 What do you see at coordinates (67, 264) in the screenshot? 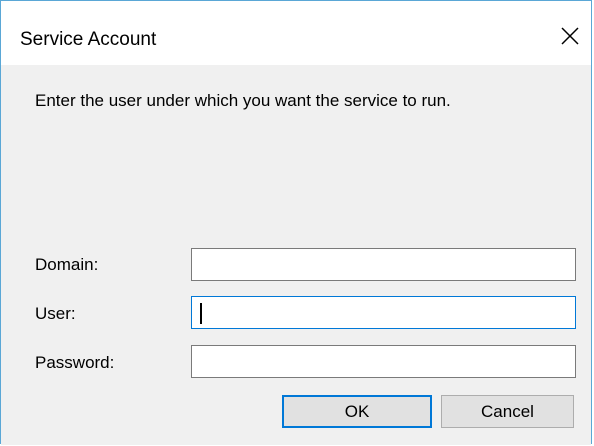
I see `domain-label: Domain:` at bounding box center [67, 264].